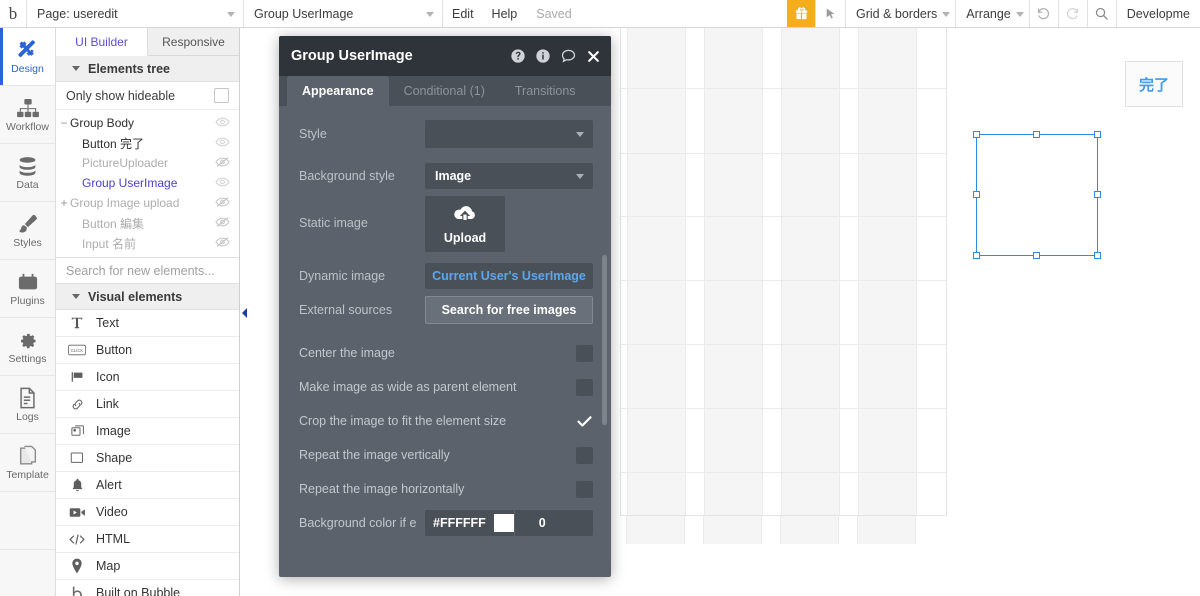  What do you see at coordinates (147, 404) in the screenshot?
I see `visual-element-item: Link` at bounding box center [147, 404].